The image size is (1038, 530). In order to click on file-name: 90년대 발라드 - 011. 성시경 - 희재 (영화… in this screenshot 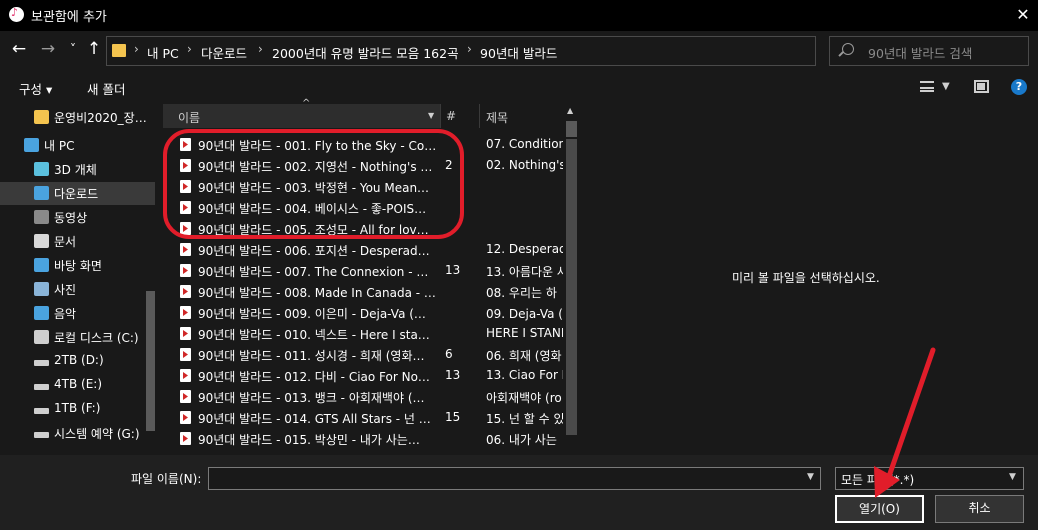, I will do `click(311, 356)`.